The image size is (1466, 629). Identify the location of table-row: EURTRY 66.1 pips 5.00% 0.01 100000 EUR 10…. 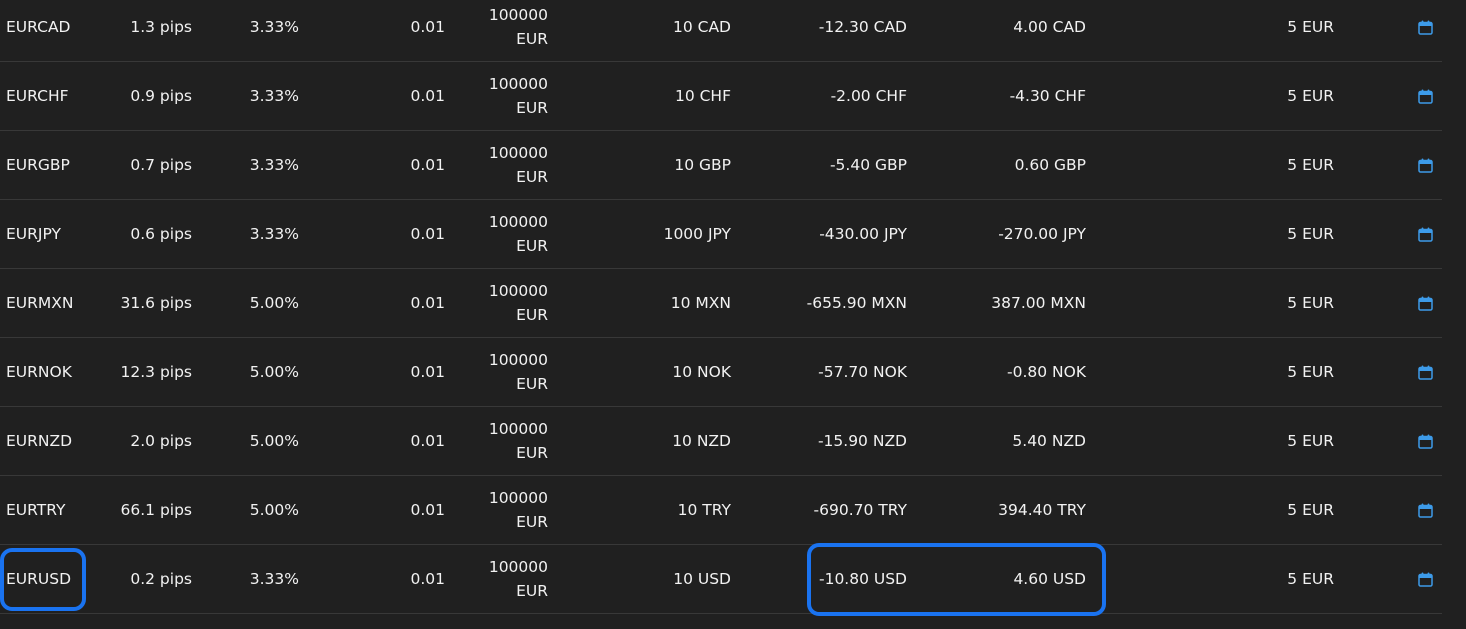
(721, 510).